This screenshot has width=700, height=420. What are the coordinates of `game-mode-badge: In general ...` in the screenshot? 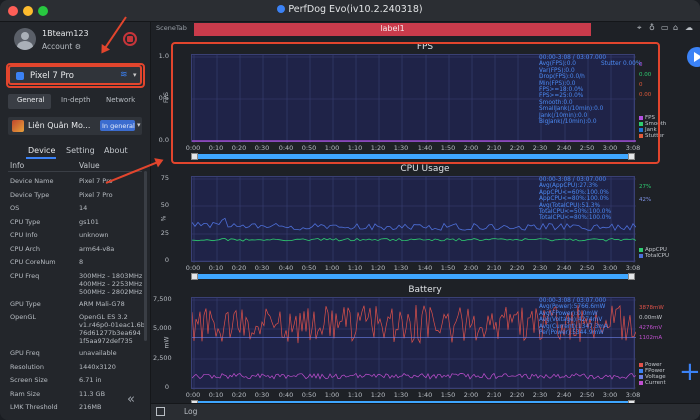 It's located at (117, 125).